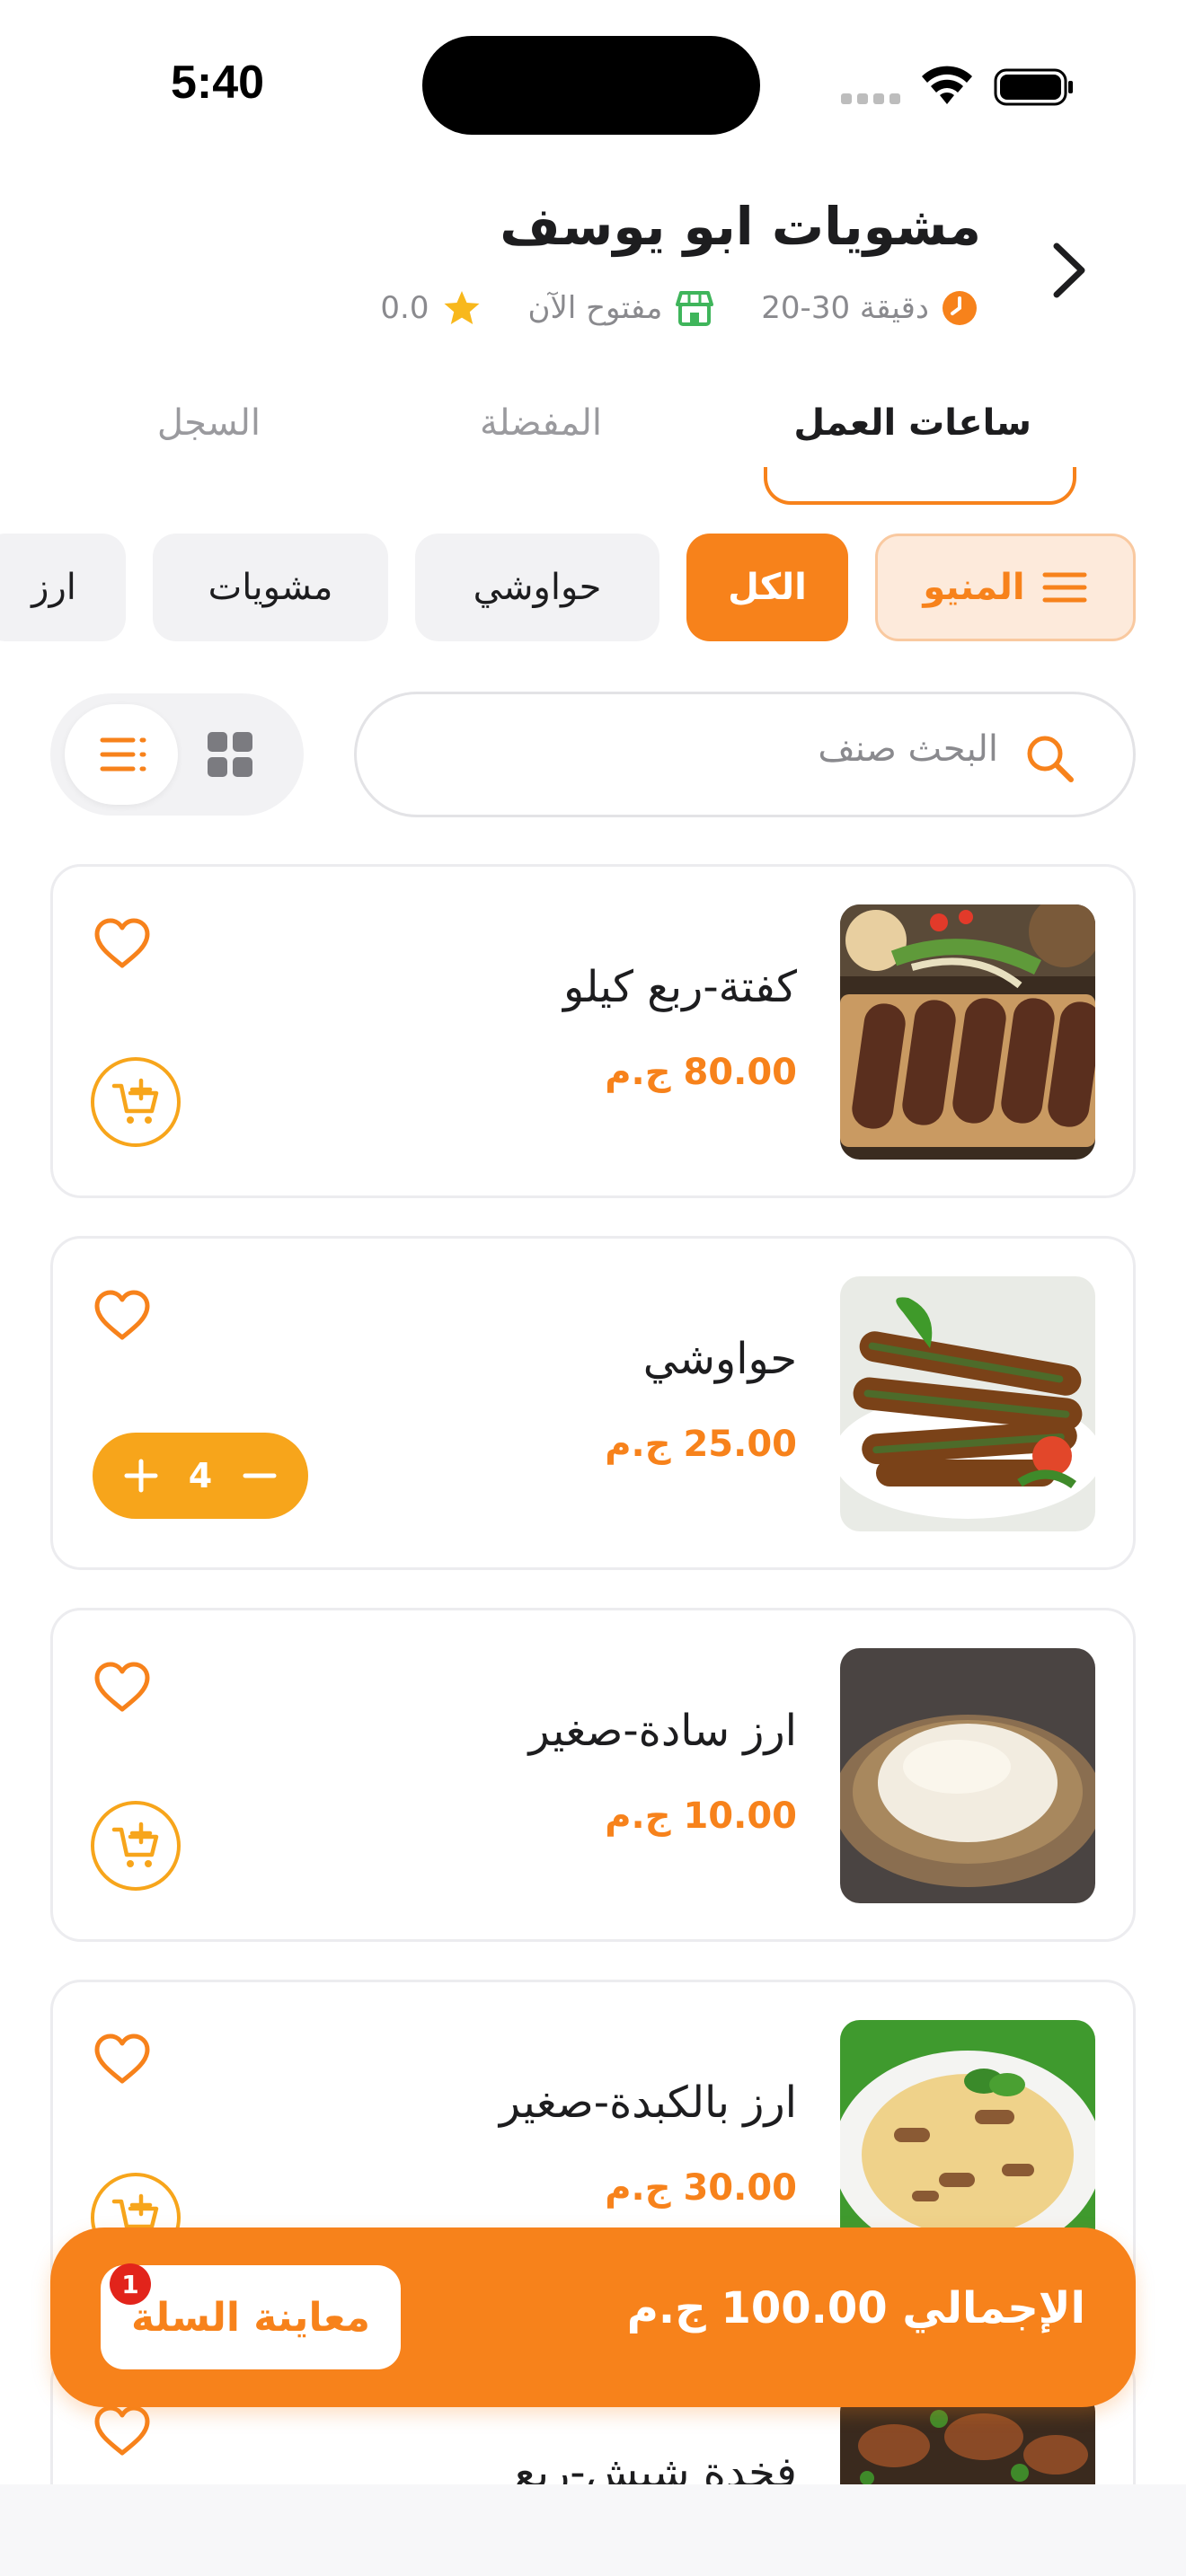 This screenshot has width=1186, height=2576. I want to click on product-price: 30.00 ج.م, so click(701, 2188).